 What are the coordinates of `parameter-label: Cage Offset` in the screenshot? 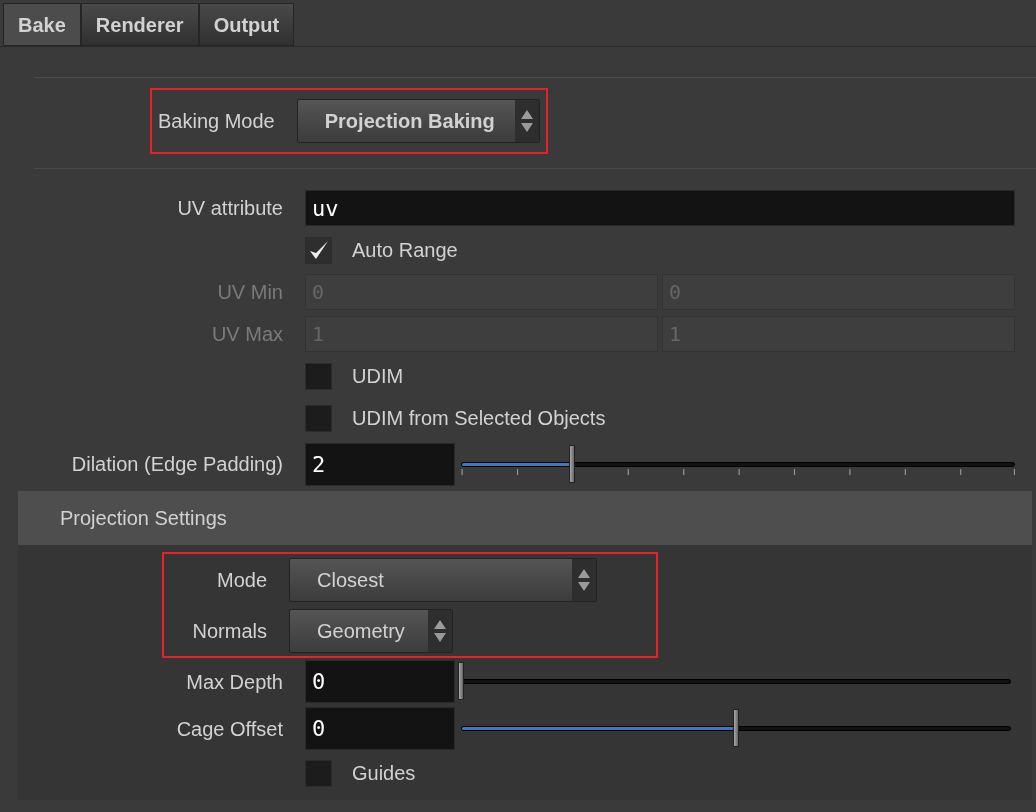 It's located at (229, 729).